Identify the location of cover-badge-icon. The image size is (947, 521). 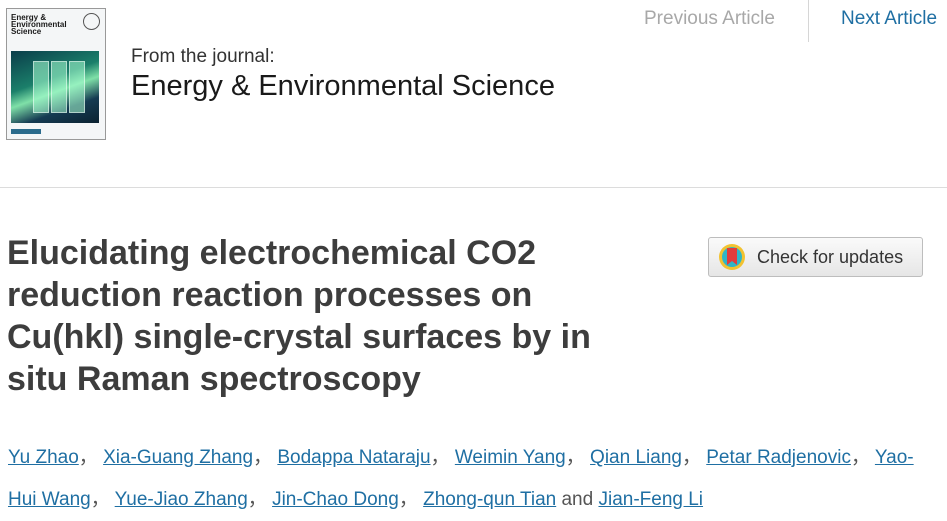
(91, 21).